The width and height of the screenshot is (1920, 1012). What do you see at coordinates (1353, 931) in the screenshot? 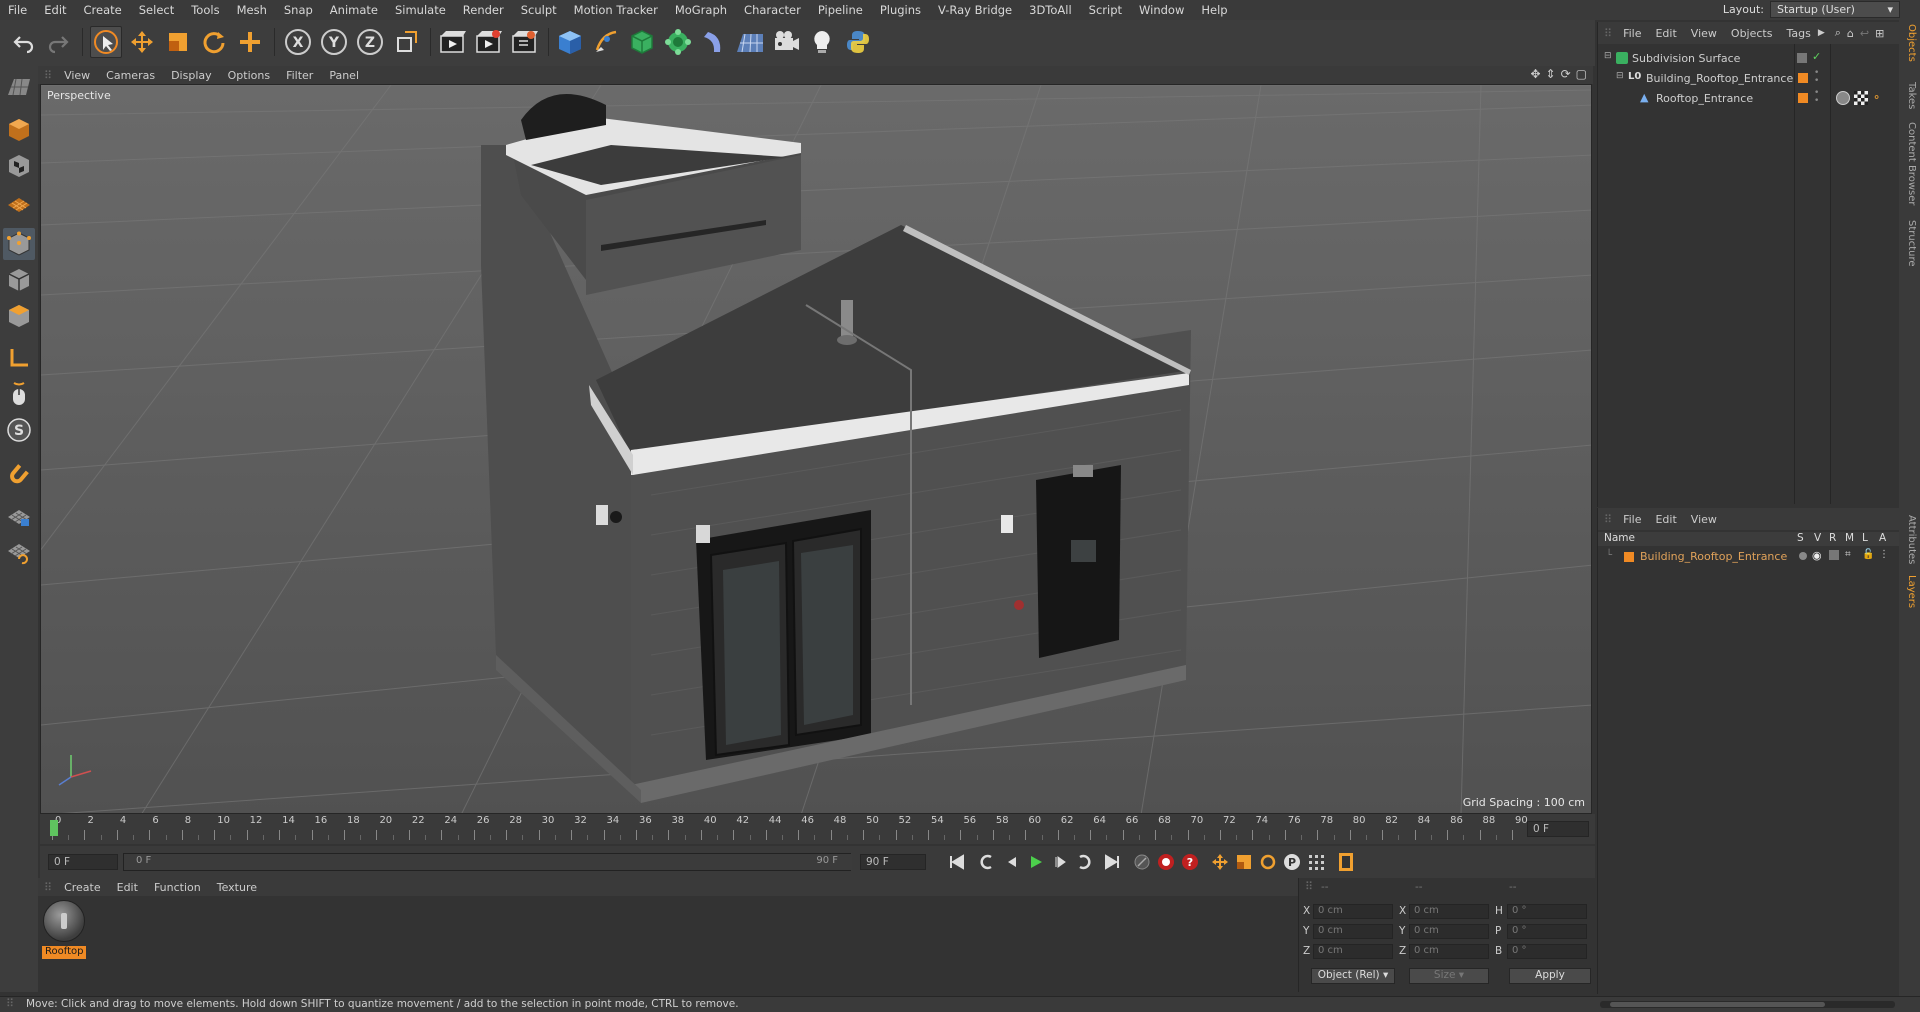
I see `coord-pos-y-field: 0 cm` at bounding box center [1353, 931].